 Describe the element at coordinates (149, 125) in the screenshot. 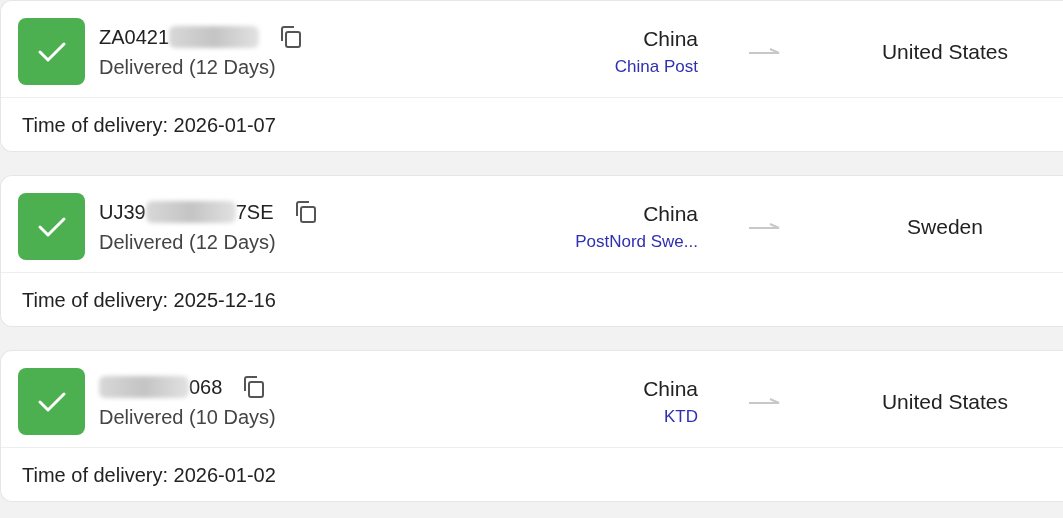

I see `delivery-time: Time of delivery: 2026-01-07` at that location.